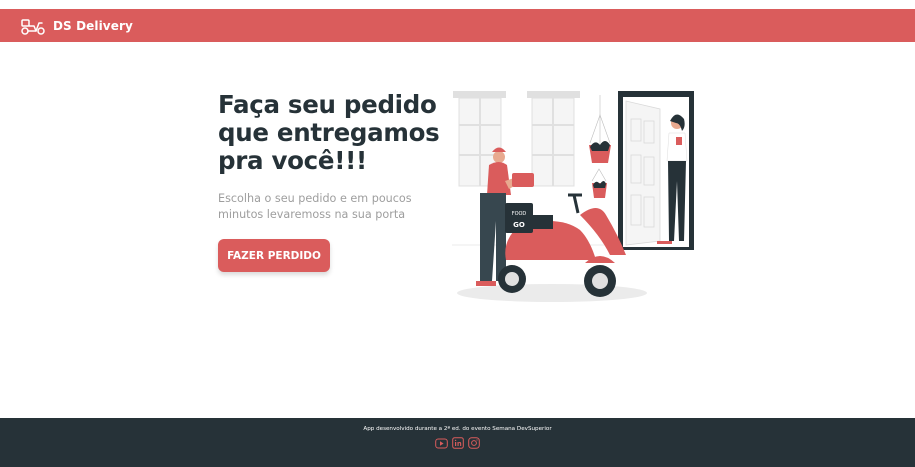  What do you see at coordinates (562, 245) in the screenshot?
I see `scooter-illustration: FOOD GO` at bounding box center [562, 245].